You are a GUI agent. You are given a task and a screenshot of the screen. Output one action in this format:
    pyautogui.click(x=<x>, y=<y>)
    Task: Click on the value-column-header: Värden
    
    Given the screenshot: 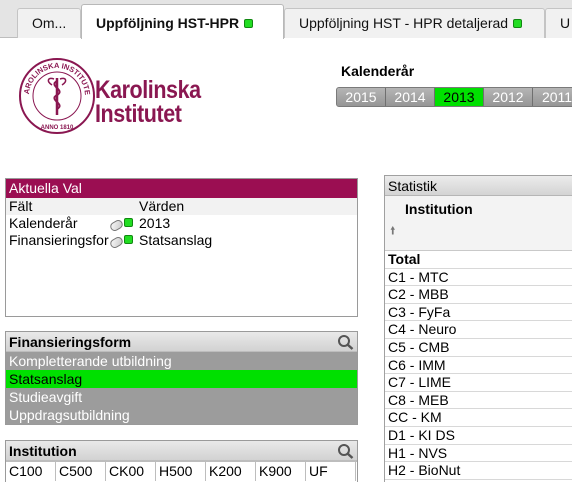 What is the action you would take?
    pyautogui.click(x=162, y=206)
    